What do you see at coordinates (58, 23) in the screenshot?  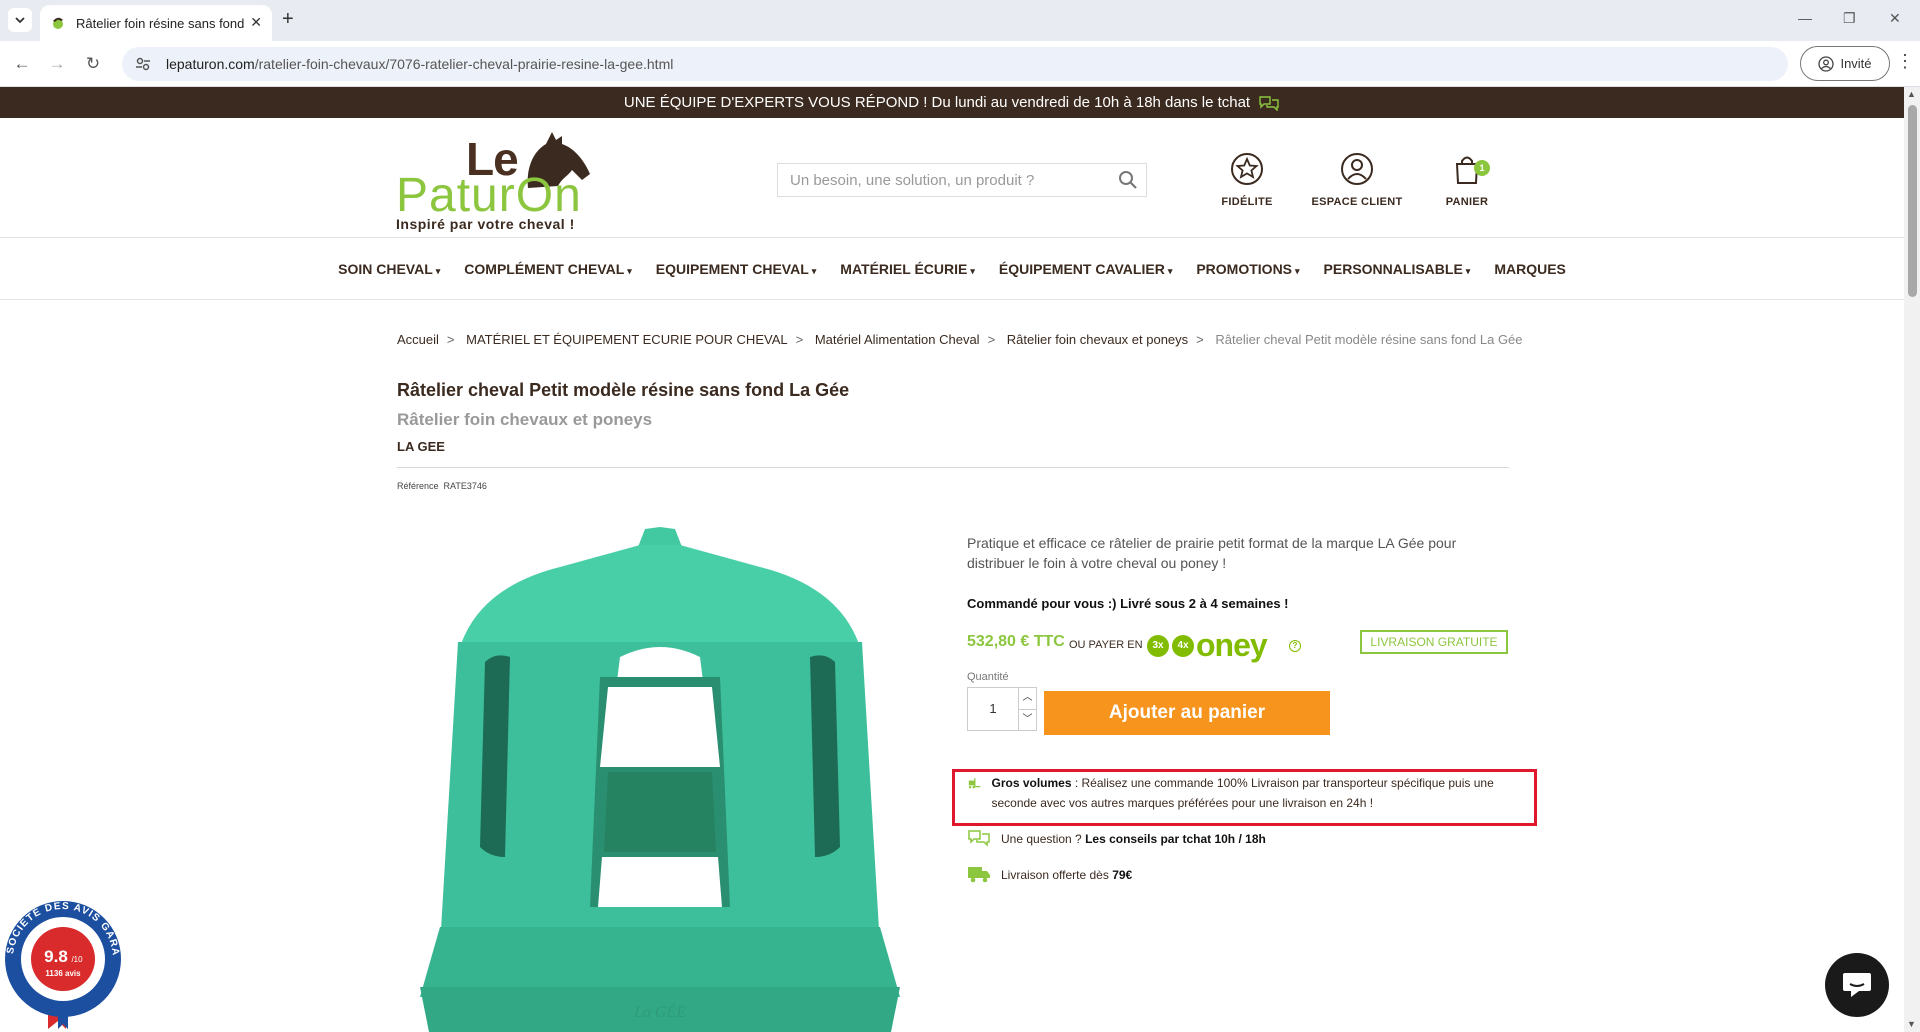 I see `favicon-icon` at bounding box center [58, 23].